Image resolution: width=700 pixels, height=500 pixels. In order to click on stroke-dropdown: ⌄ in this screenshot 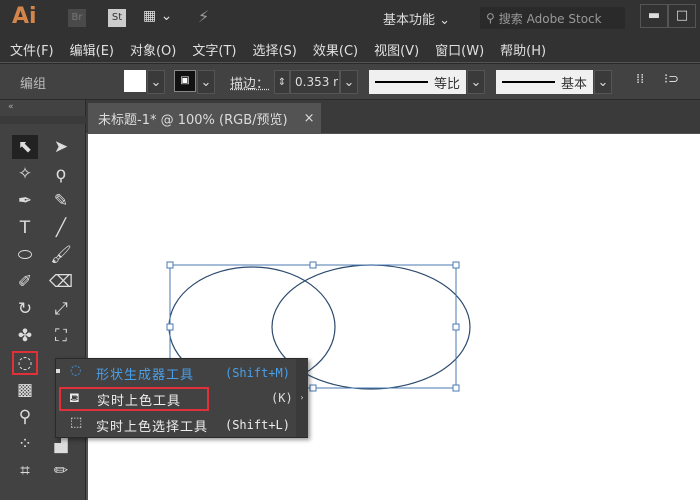, I will do `click(206, 82)`.